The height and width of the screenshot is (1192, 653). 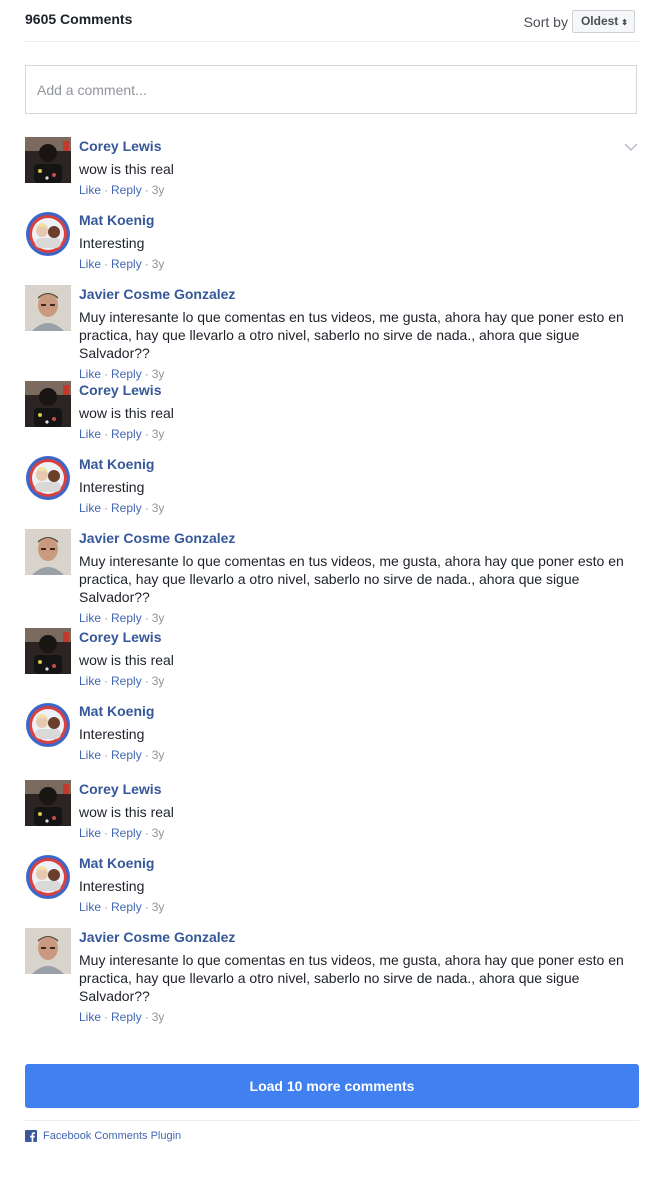 What do you see at coordinates (599, 21) in the screenshot?
I see `sort-value: Oldest` at bounding box center [599, 21].